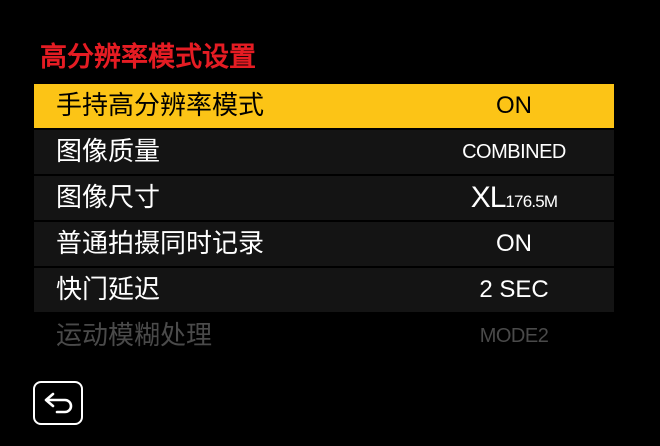  What do you see at coordinates (324, 290) in the screenshot?
I see `menu-item-shutter-delay: 快门延迟 2 SEC` at bounding box center [324, 290].